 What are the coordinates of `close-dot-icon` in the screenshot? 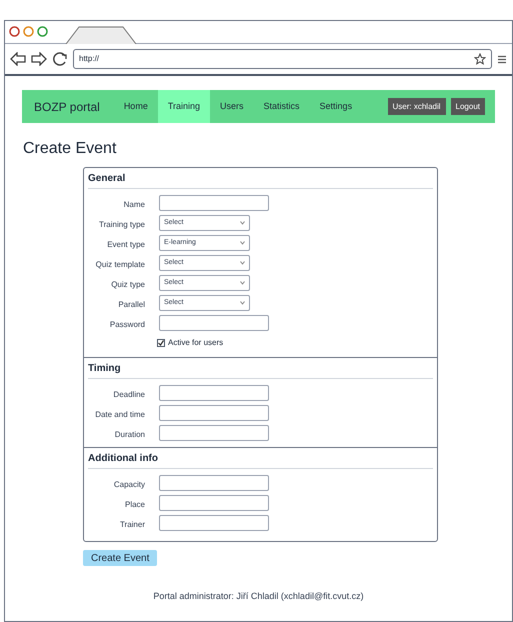 It's located at (14, 31).